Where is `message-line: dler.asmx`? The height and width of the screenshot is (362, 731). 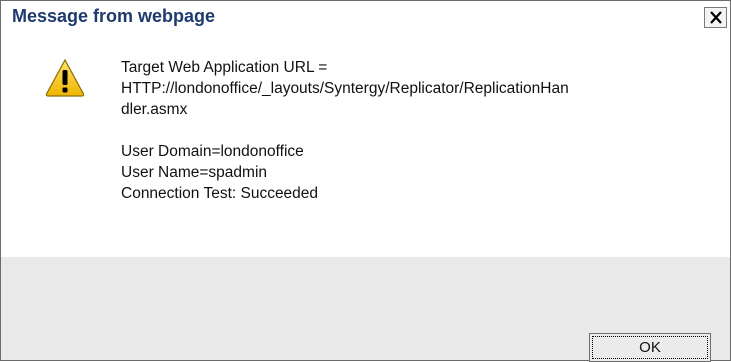
message-line: dler.asmx is located at coordinates (154, 109).